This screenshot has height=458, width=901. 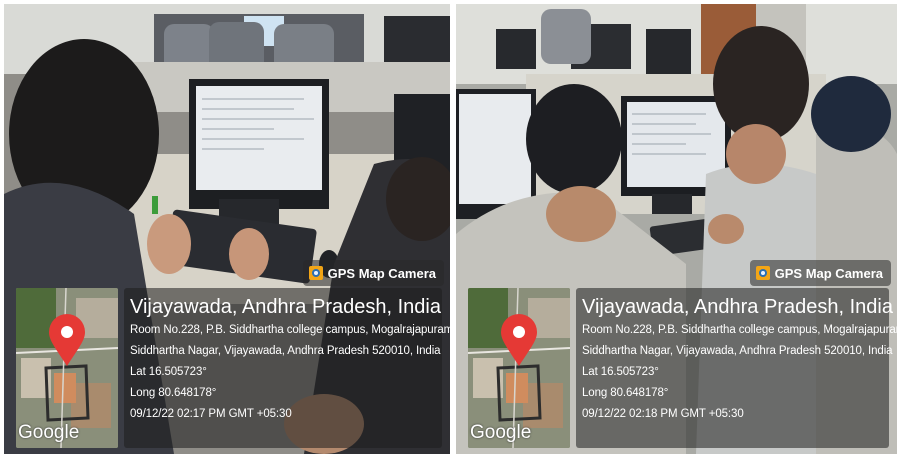 What do you see at coordinates (211, 414) in the screenshot?
I see `timestamp: 09/12/22 02:17 PM GMT +05:30` at bounding box center [211, 414].